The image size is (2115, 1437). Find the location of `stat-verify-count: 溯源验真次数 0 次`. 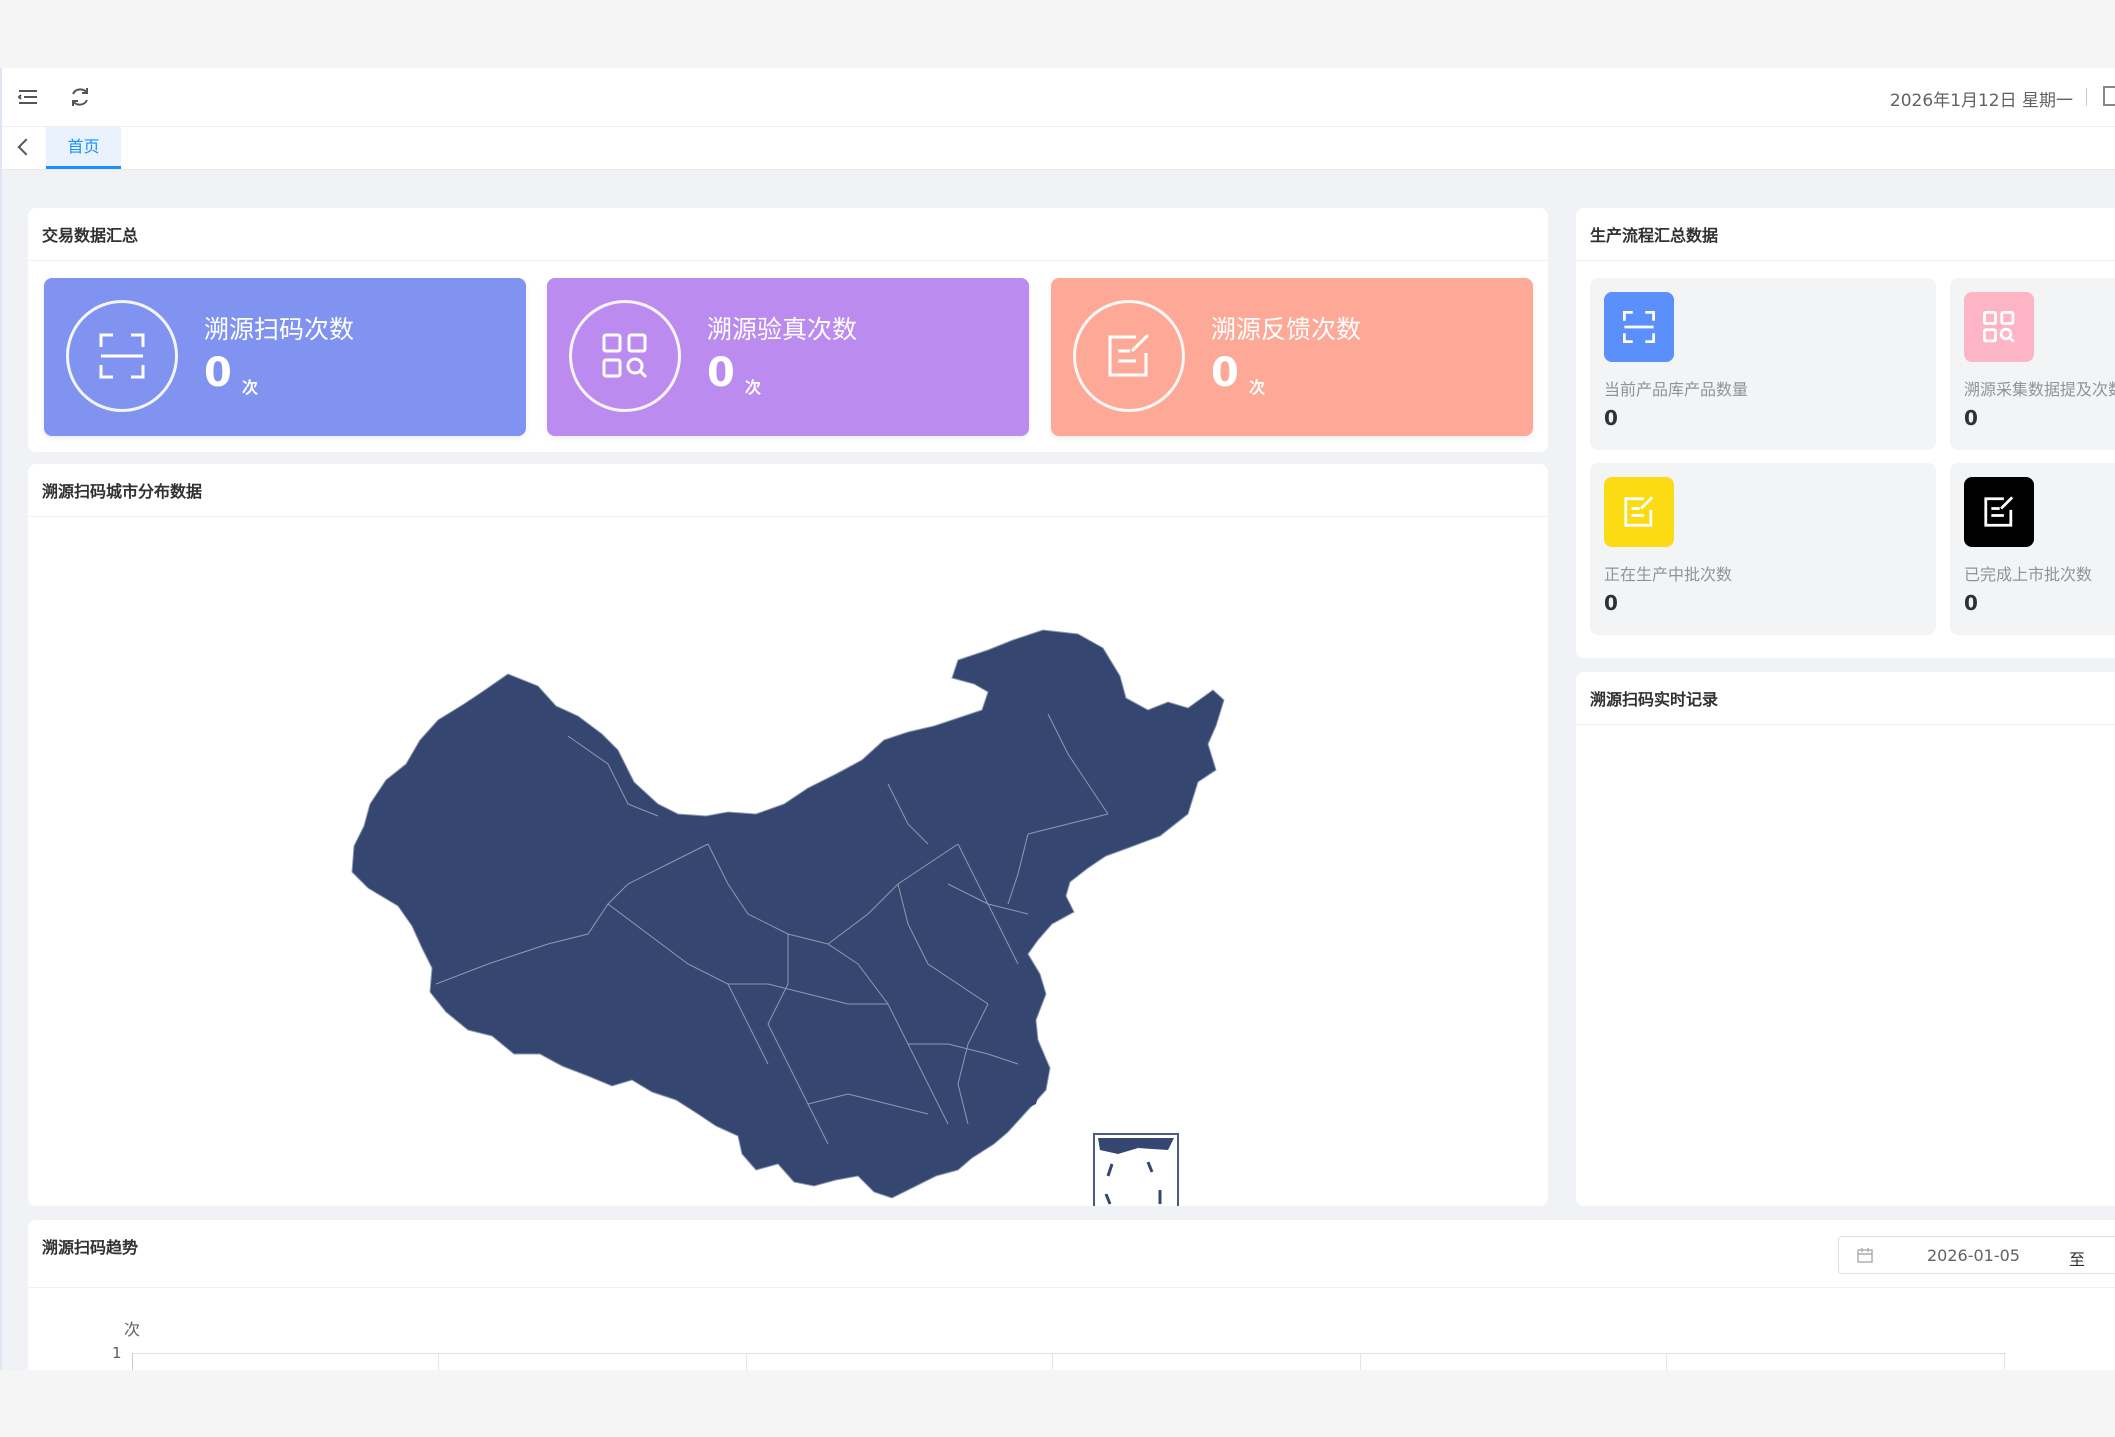

stat-verify-count: 溯源验真次数 0 次 is located at coordinates (788, 357).